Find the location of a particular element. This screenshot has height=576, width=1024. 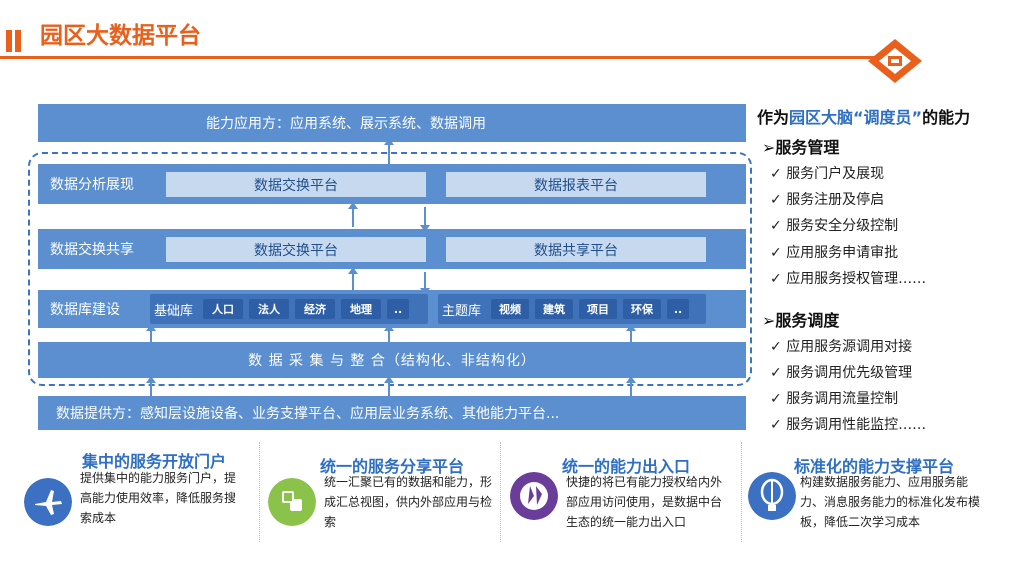

exchange-layer-label: 数据交换共享 is located at coordinates (92, 250).